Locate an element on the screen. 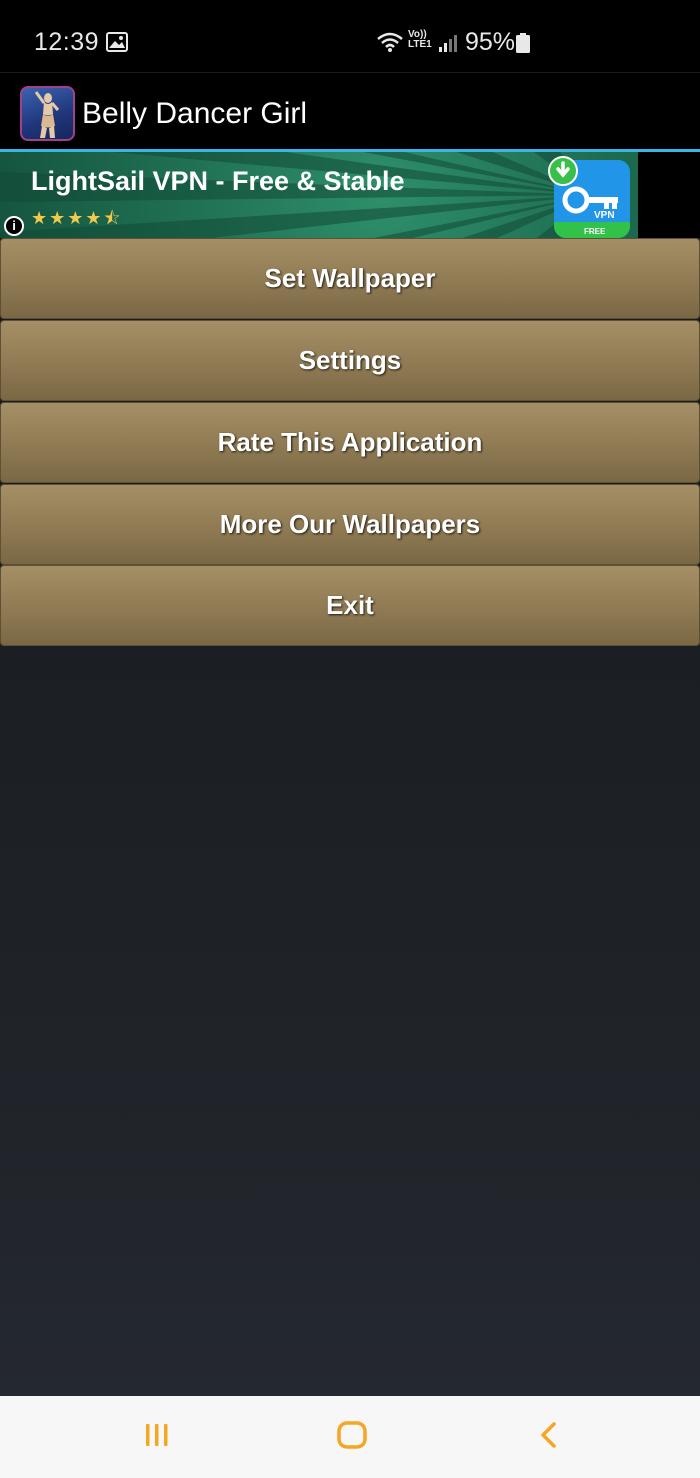 The image size is (700, 1478). navigation-bar is located at coordinates (350, 1437).